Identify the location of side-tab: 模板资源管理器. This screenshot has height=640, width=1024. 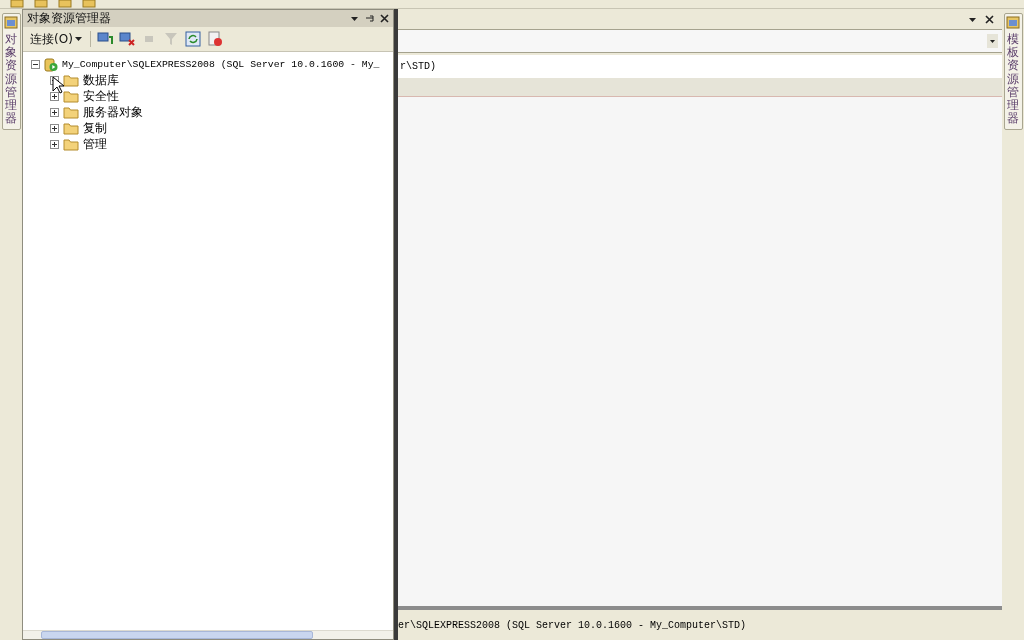
(1013, 72).